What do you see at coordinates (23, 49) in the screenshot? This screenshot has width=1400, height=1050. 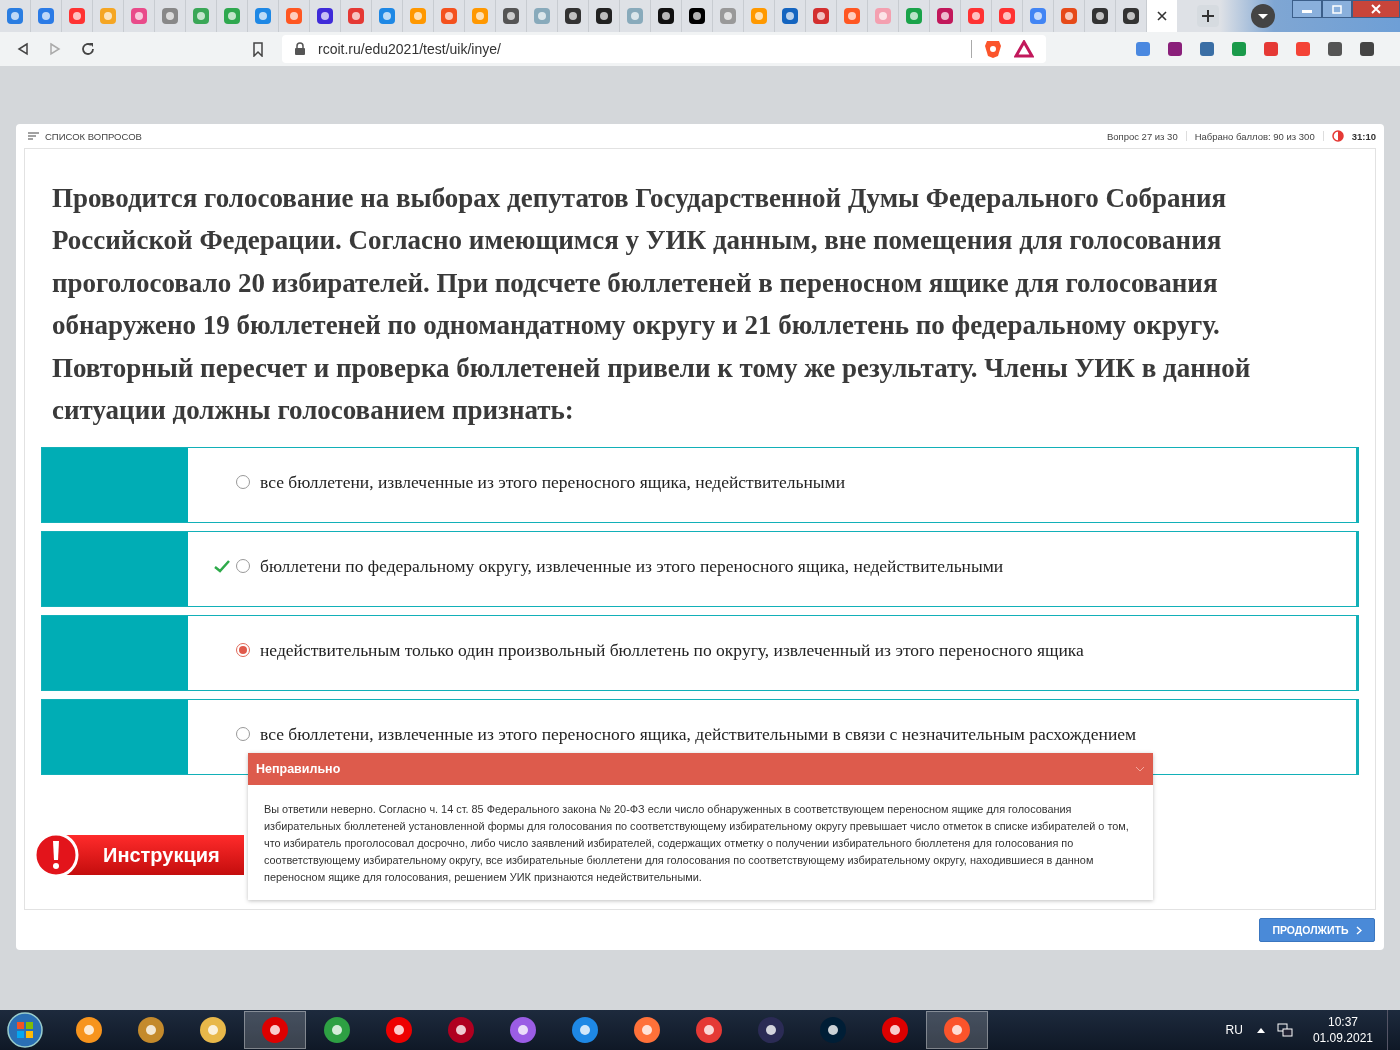 I see `back-icon` at bounding box center [23, 49].